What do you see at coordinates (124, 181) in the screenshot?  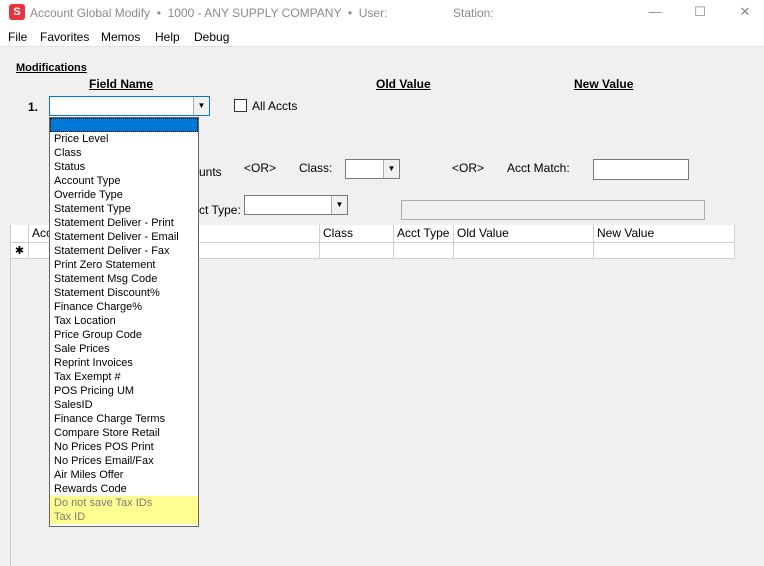 I see `dropdown-option: Account Type` at bounding box center [124, 181].